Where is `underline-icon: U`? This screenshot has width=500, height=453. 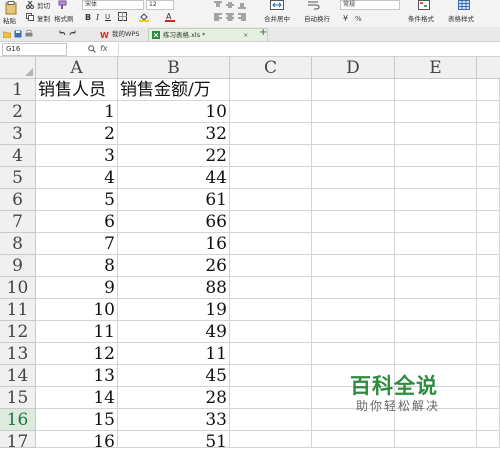
underline-icon: U is located at coordinates (108, 16).